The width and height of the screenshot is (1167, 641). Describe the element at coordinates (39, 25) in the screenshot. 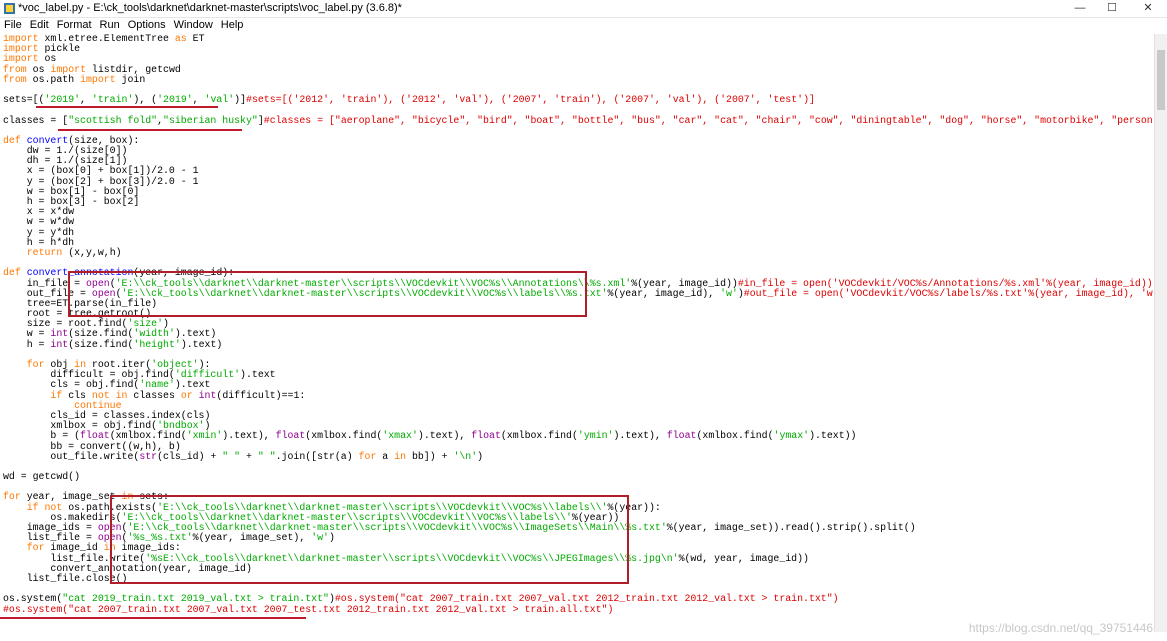

I see `menu-edit: Edit` at that location.